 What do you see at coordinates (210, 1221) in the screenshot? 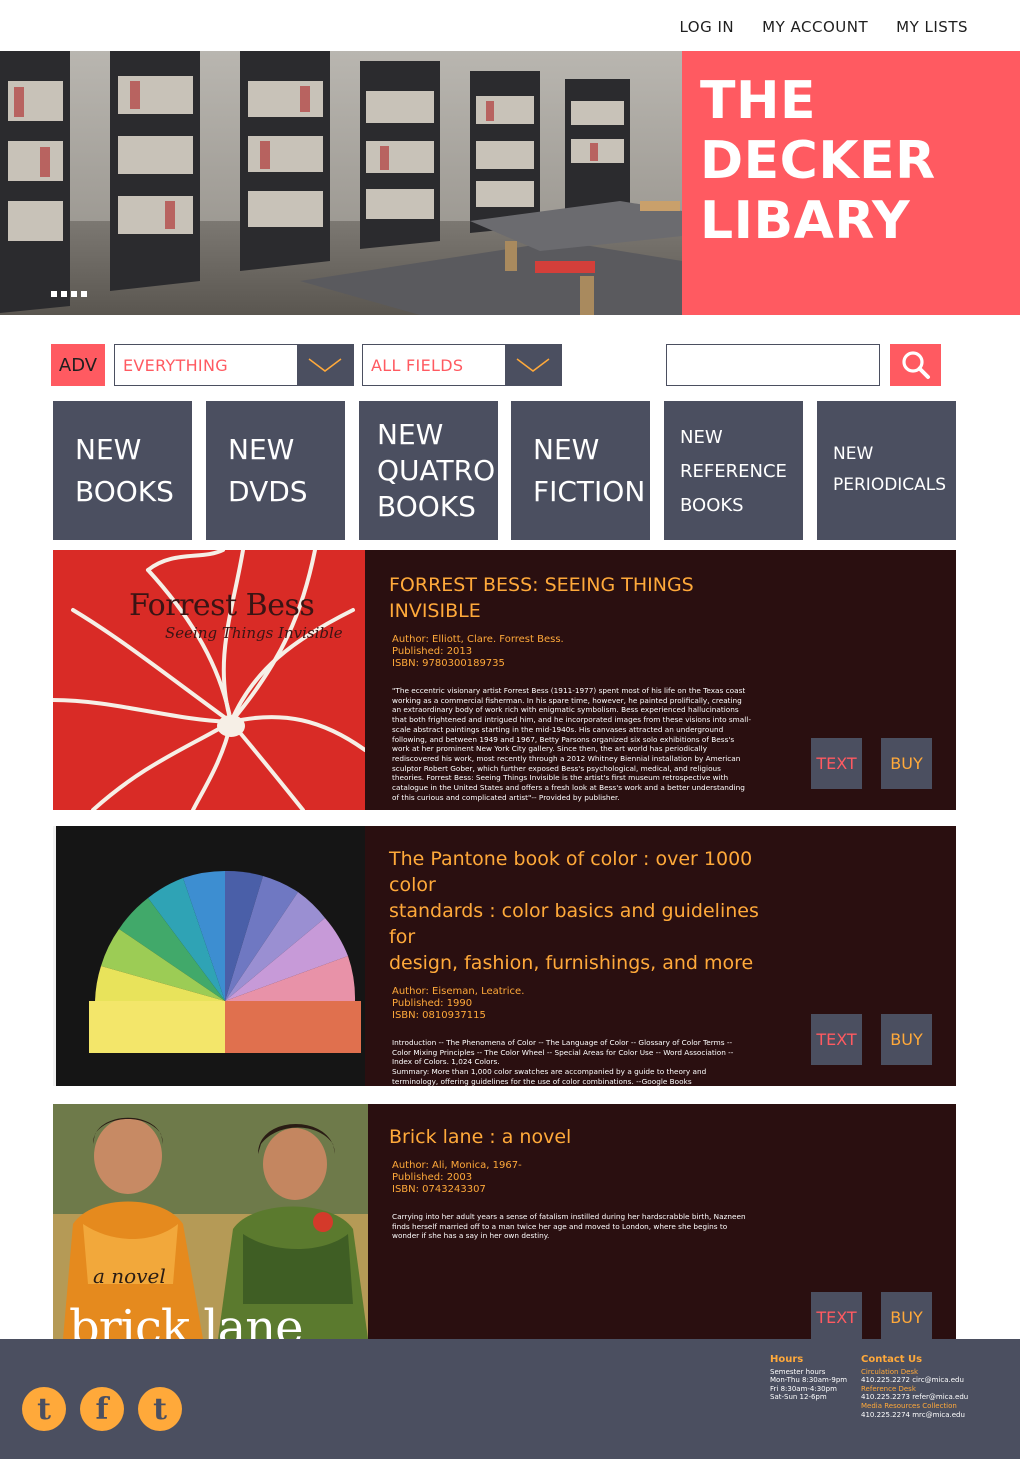
I see `book-cover-brick-lane: a novel brick lane` at bounding box center [210, 1221].